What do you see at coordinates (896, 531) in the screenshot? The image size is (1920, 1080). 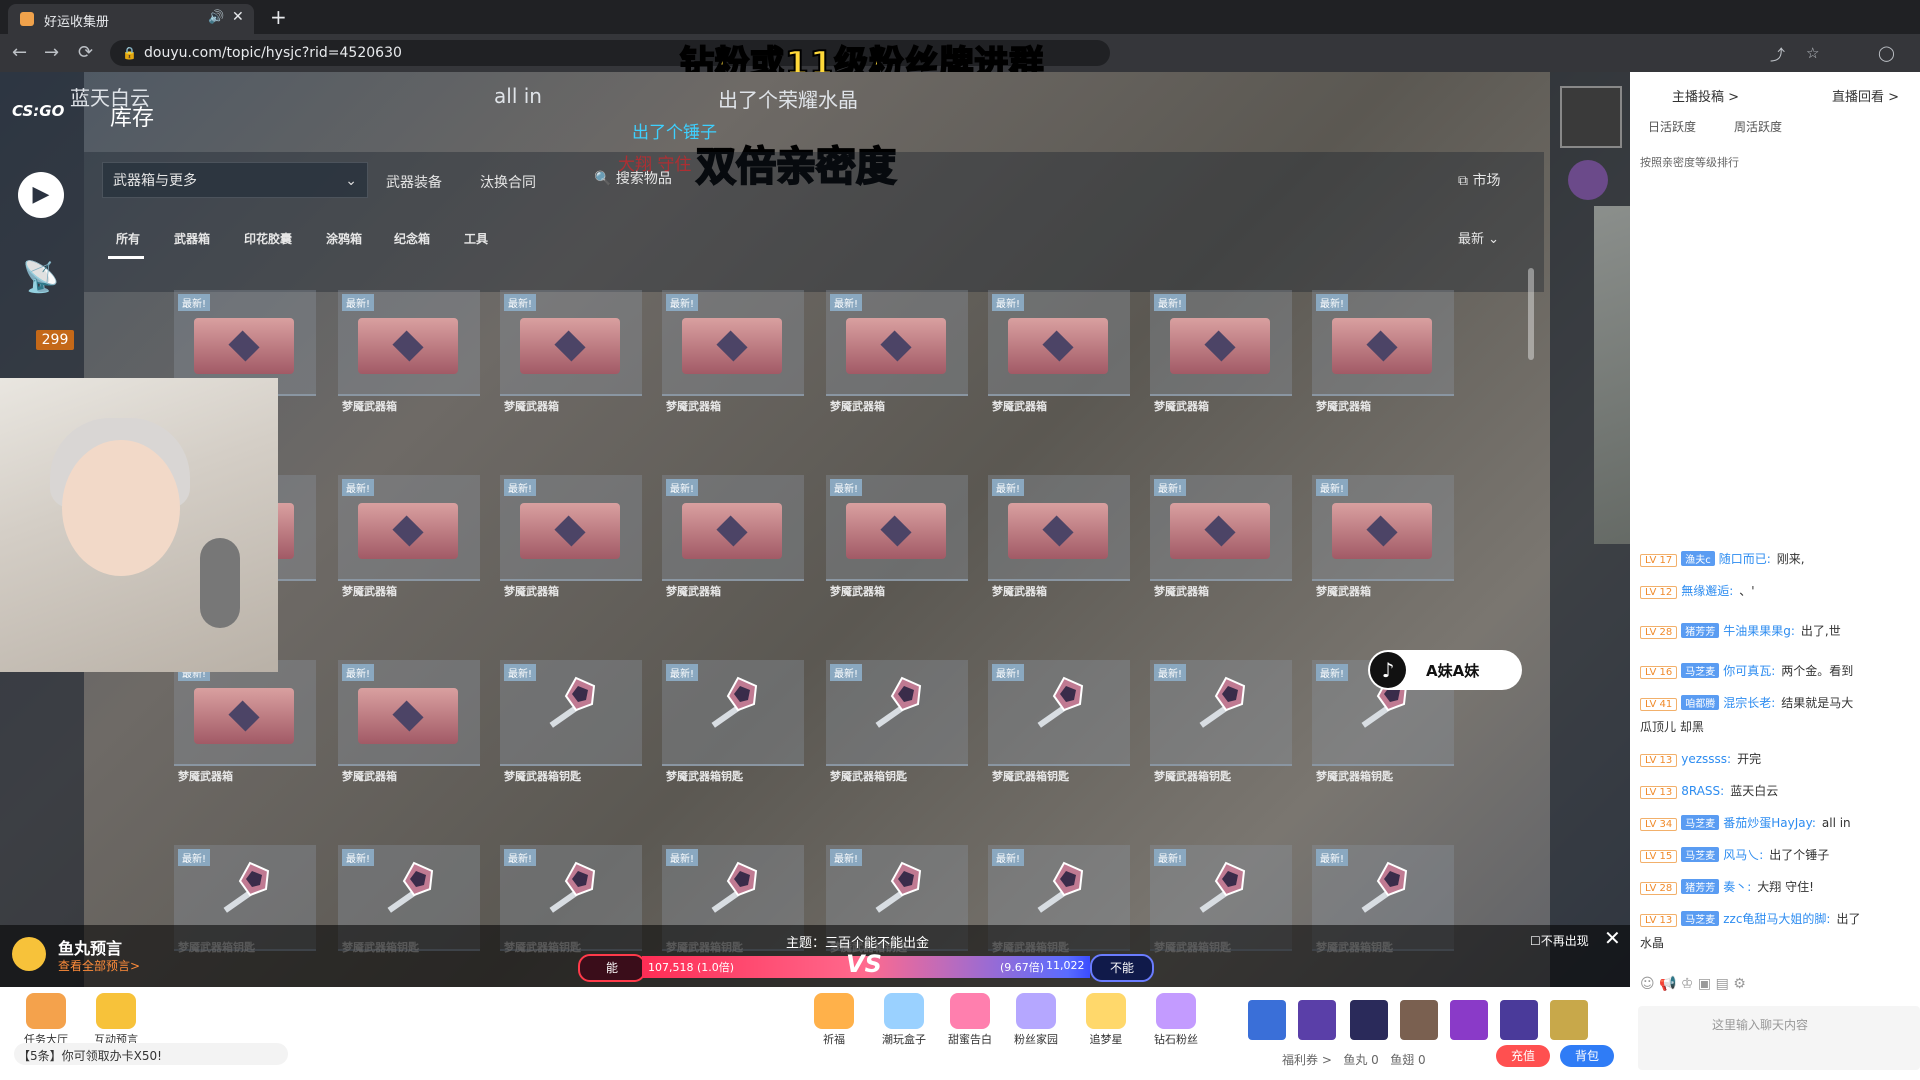 I see `weapon-case-icon` at bounding box center [896, 531].